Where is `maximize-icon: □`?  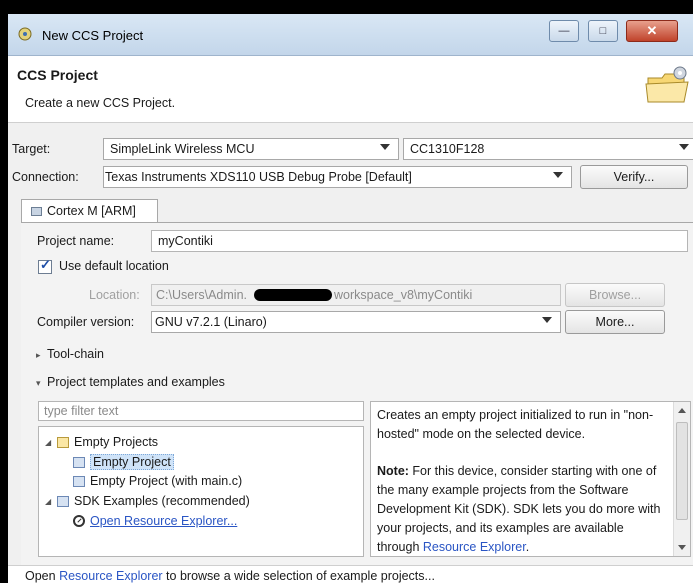
maximize-icon: □ is located at coordinates (603, 31).